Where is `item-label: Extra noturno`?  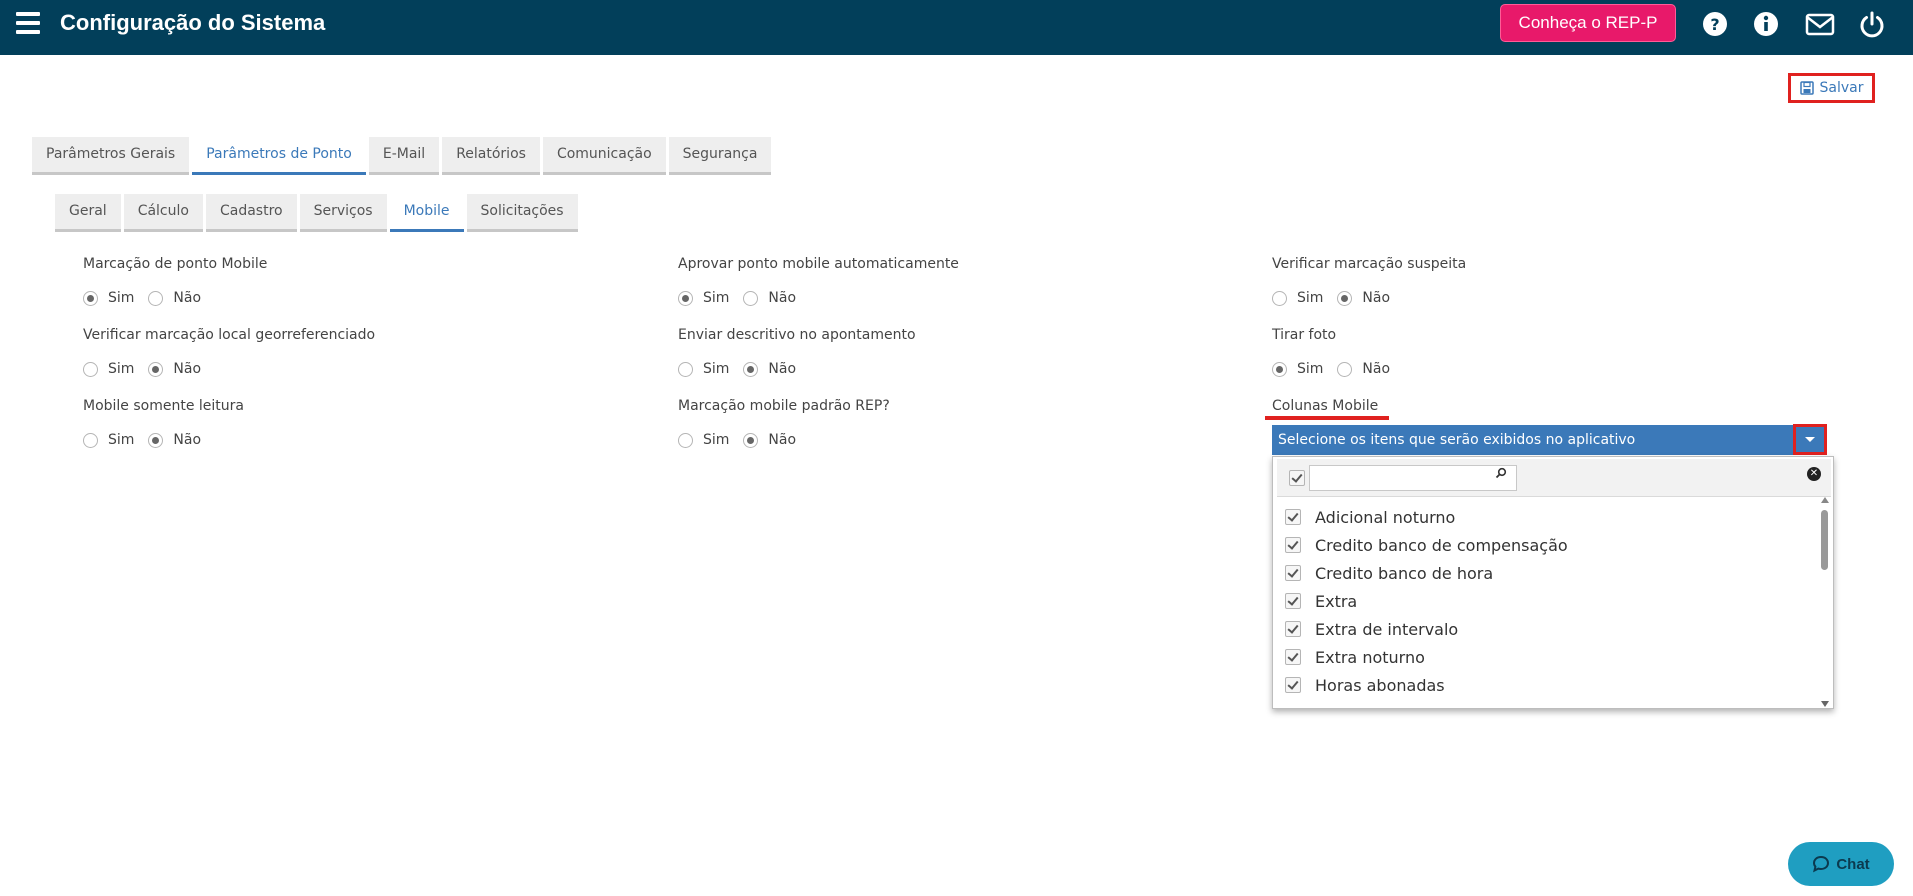 item-label: Extra noturno is located at coordinates (1370, 657).